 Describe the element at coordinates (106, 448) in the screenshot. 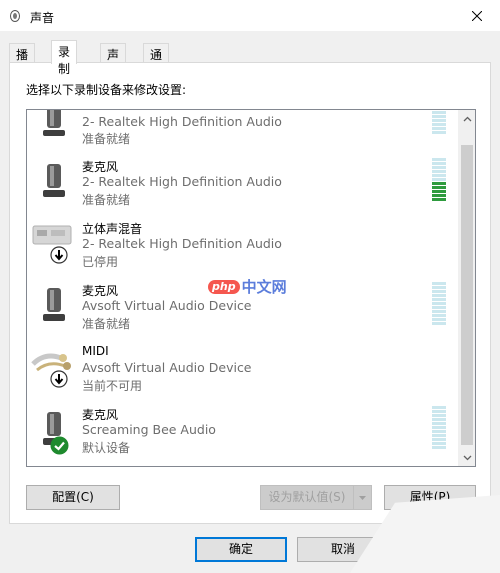

I see `device-status: 默认设备` at that location.